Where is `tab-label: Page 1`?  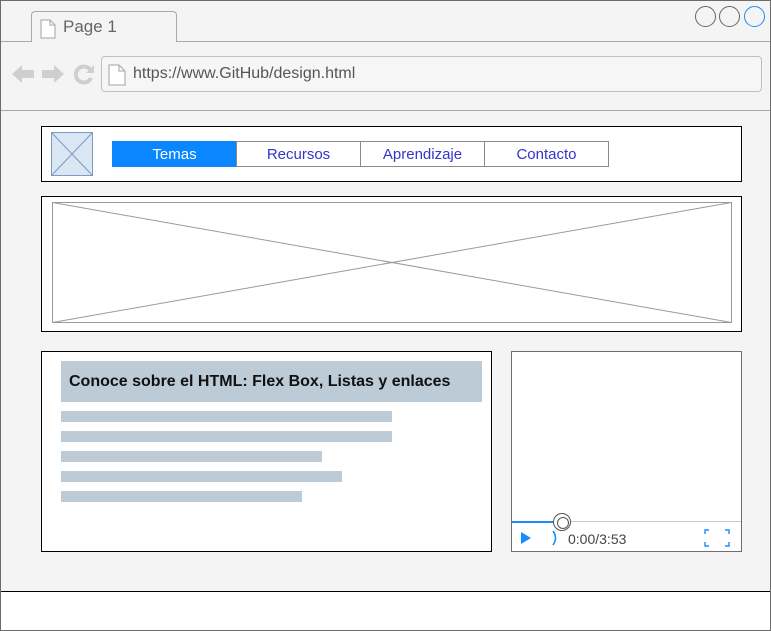
tab-label: Page 1 is located at coordinates (90, 26).